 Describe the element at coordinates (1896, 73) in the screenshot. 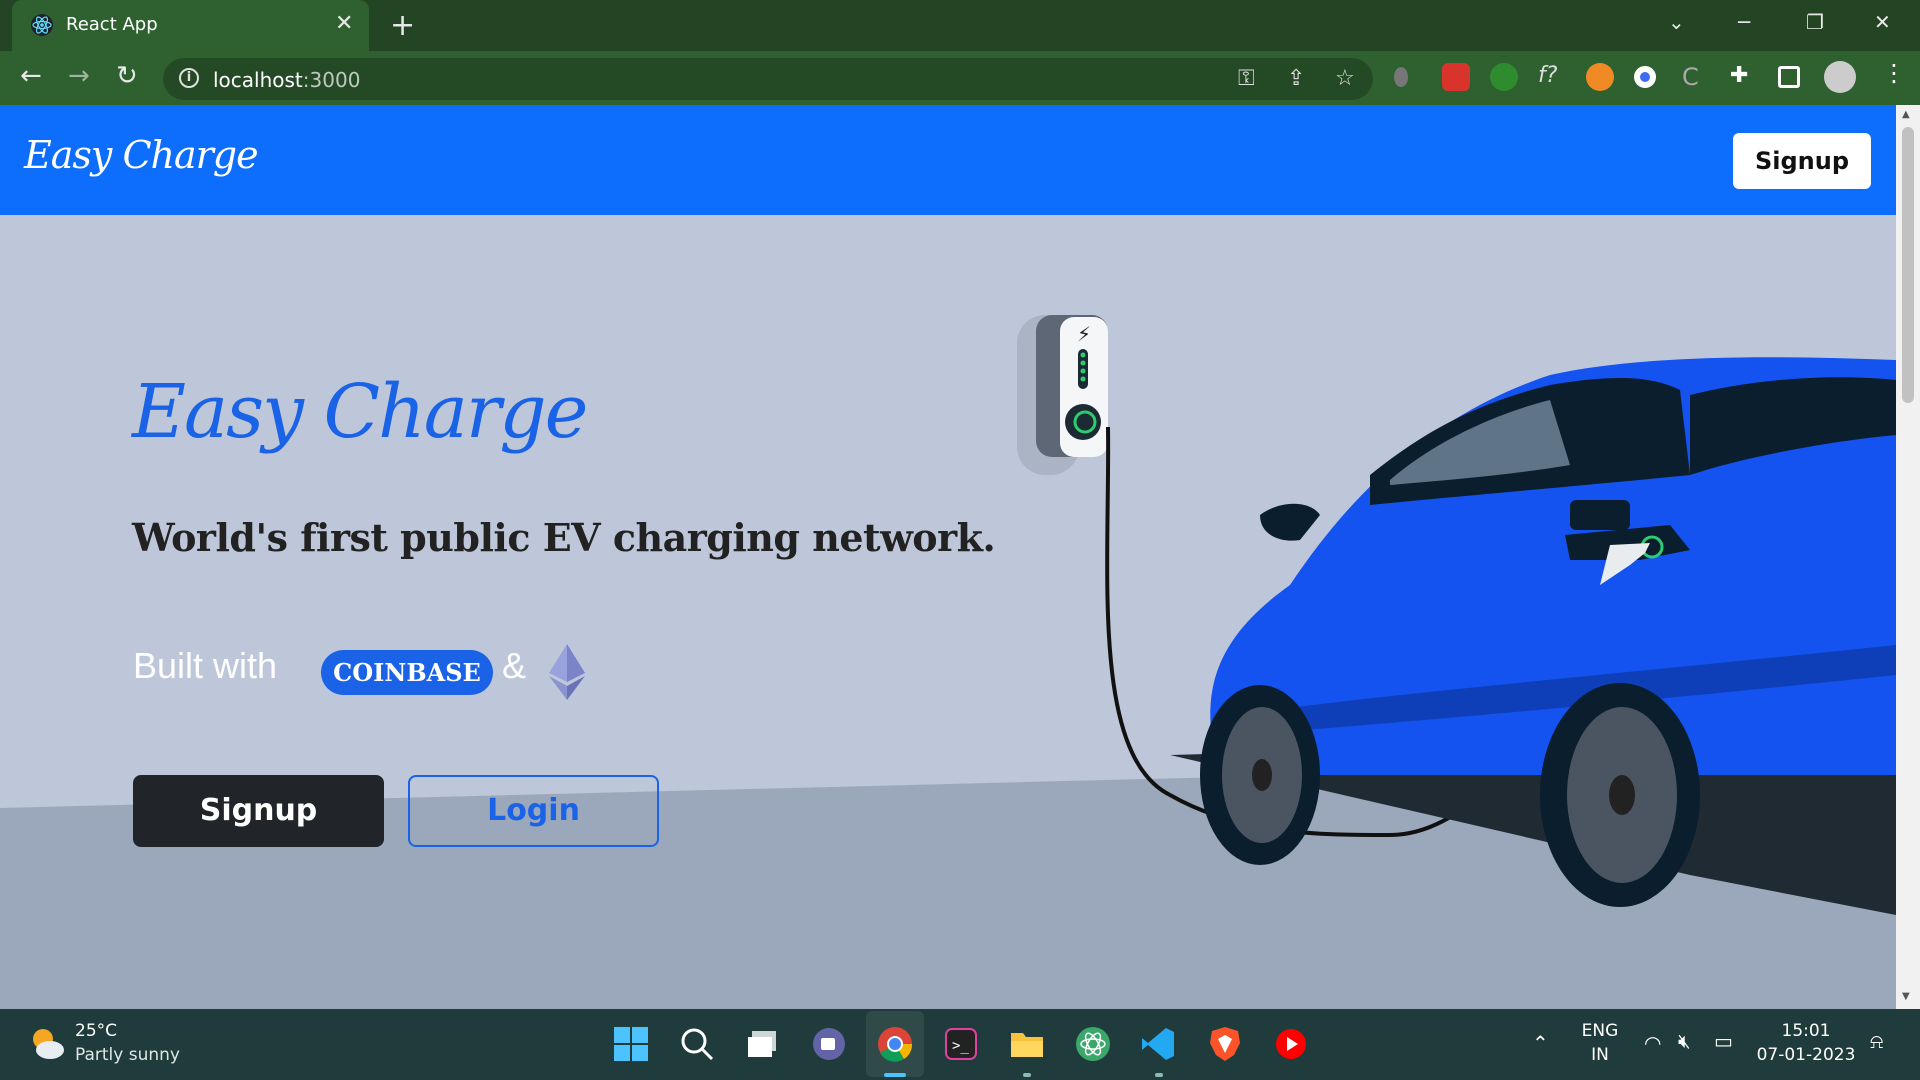

I see `menu-icon: ⋮` at that location.